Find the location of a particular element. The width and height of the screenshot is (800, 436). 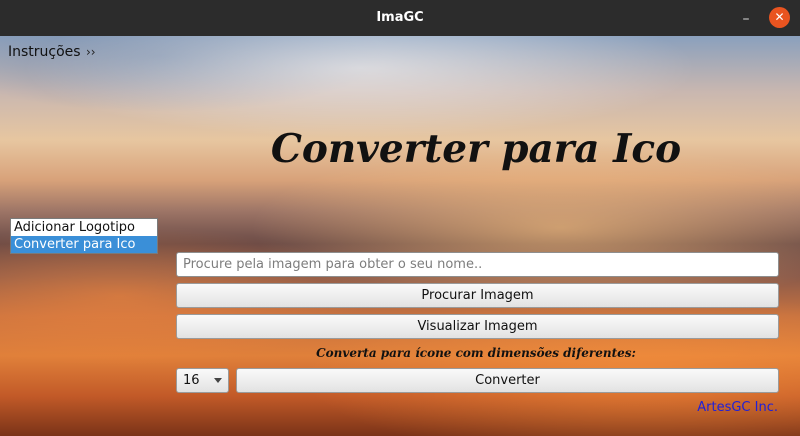

close-icon: ✕ is located at coordinates (779, 17).